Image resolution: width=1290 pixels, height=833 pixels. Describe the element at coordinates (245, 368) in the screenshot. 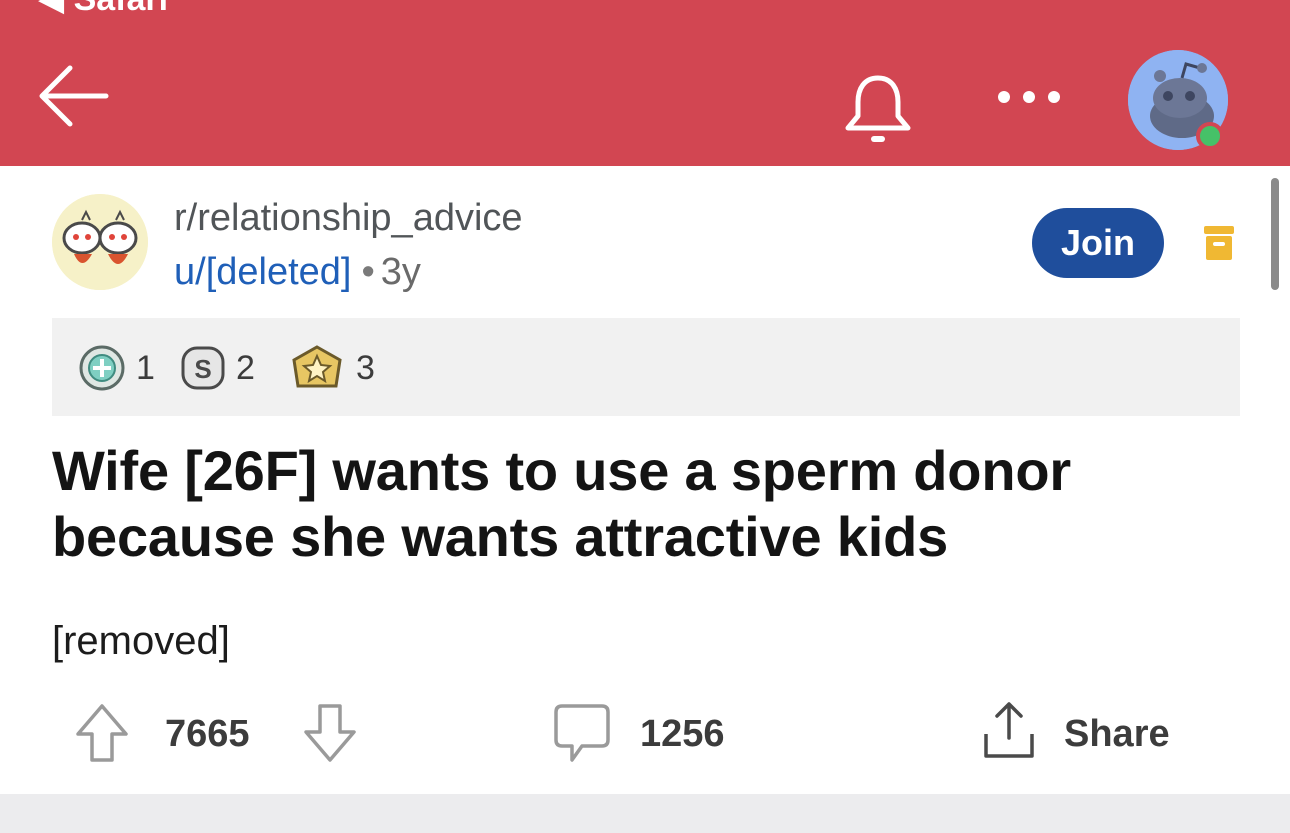

I see `award-count: 2` at that location.